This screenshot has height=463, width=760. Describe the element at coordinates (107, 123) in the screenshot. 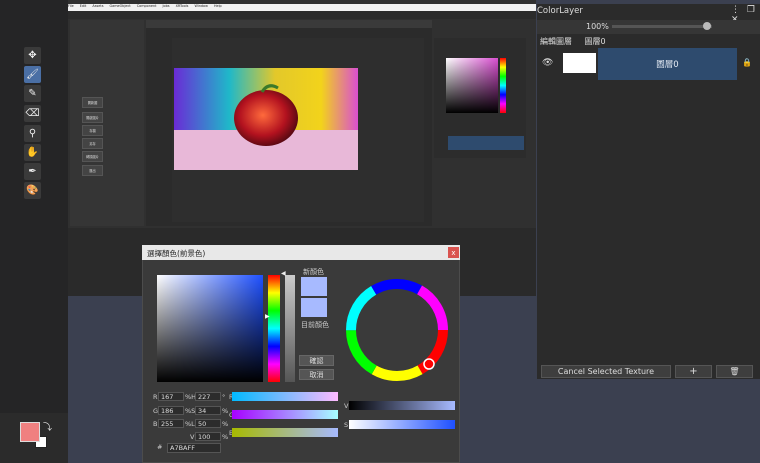

I see `hierarchy-panel` at that location.